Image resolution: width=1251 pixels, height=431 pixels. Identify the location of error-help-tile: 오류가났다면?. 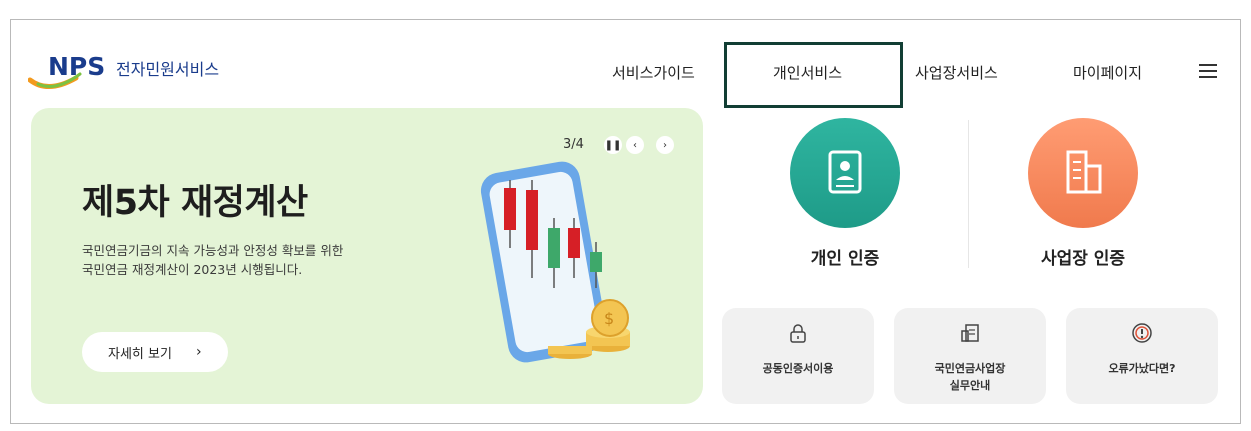
(1142, 356).